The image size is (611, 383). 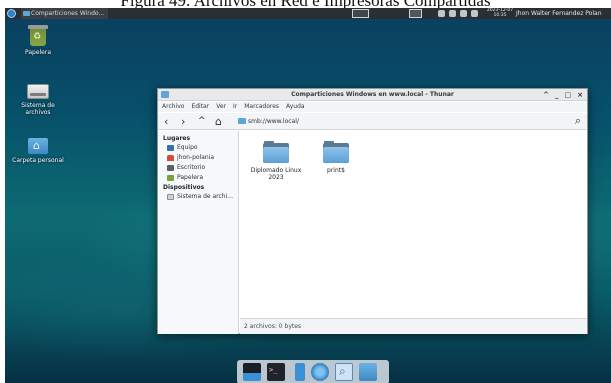 What do you see at coordinates (261, 107) in the screenshot?
I see `menu-marcadores: Marcadores` at bounding box center [261, 107].